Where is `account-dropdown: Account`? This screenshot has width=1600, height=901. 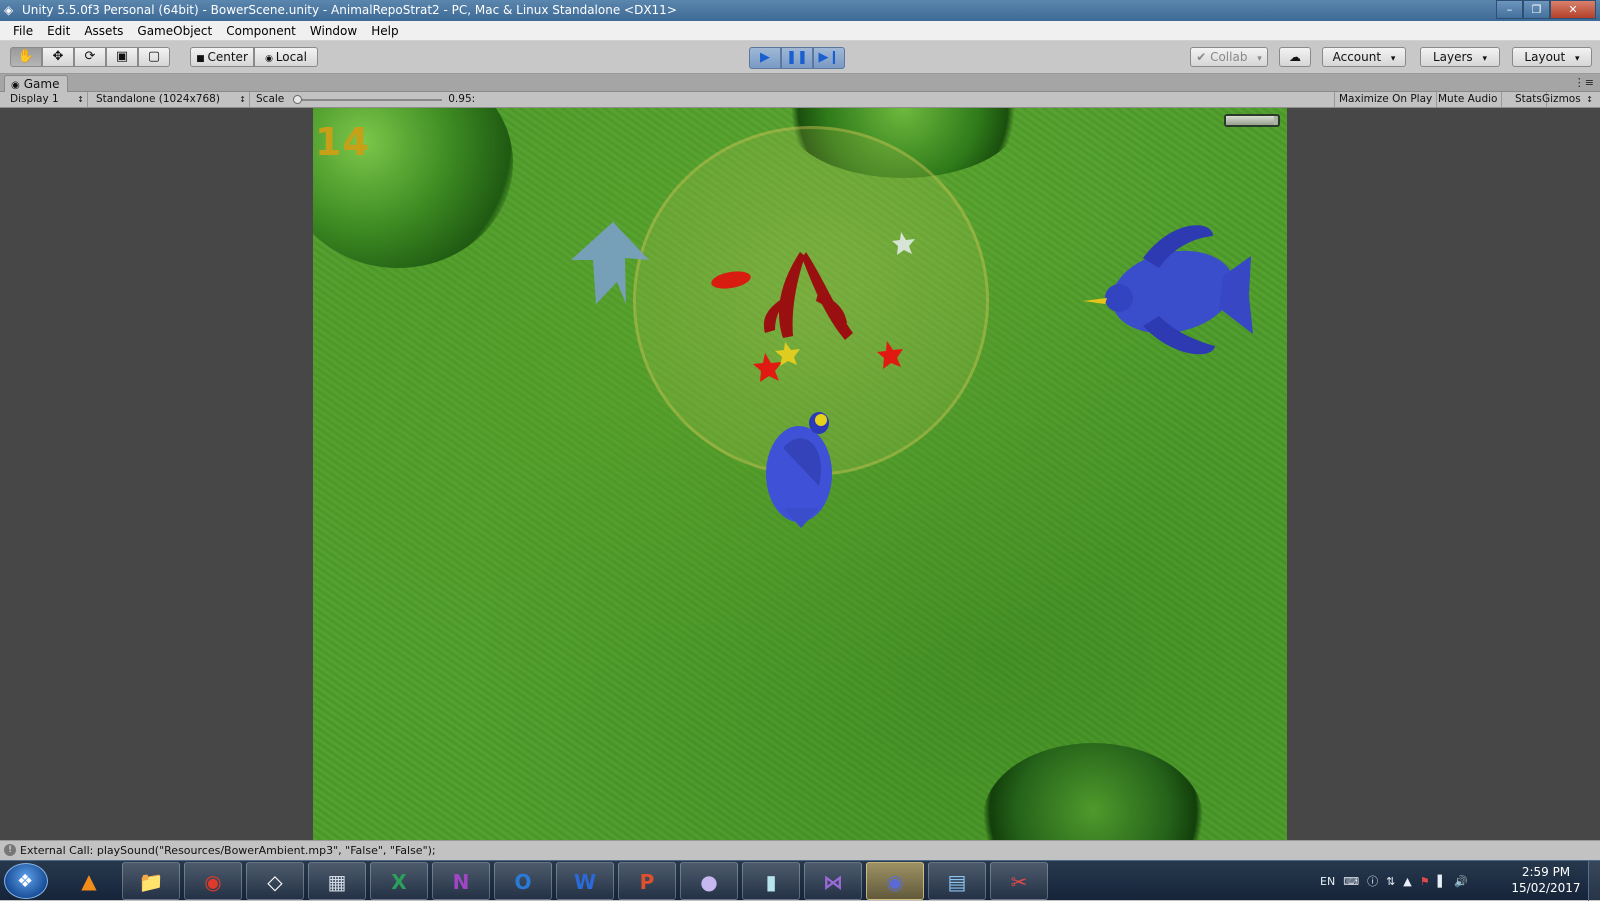 account-dropdown: Account is located at coordinates (1364, 57).